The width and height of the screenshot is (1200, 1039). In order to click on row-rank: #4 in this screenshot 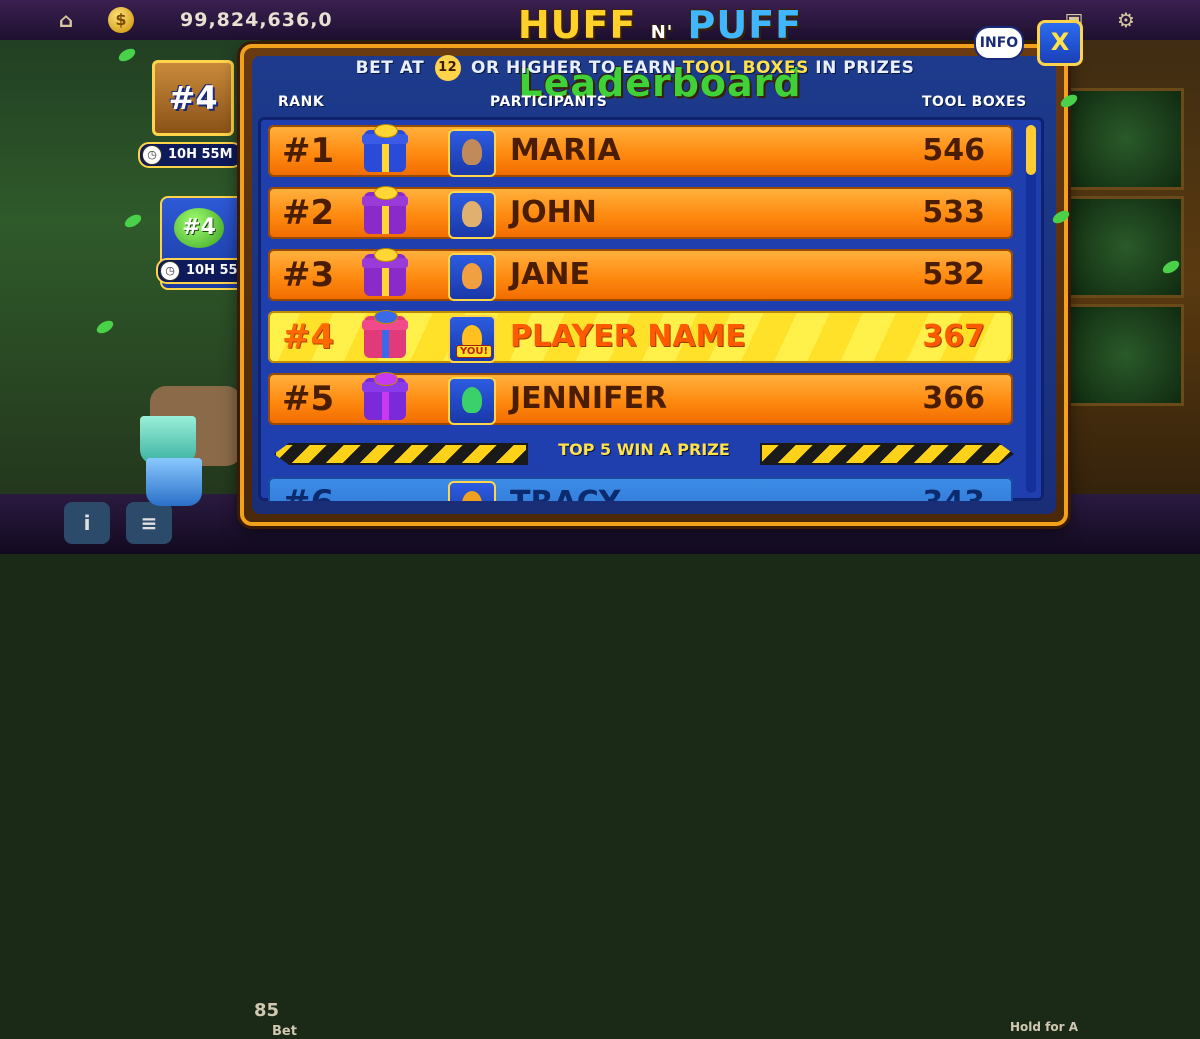, I will do `click(308, 337)`.